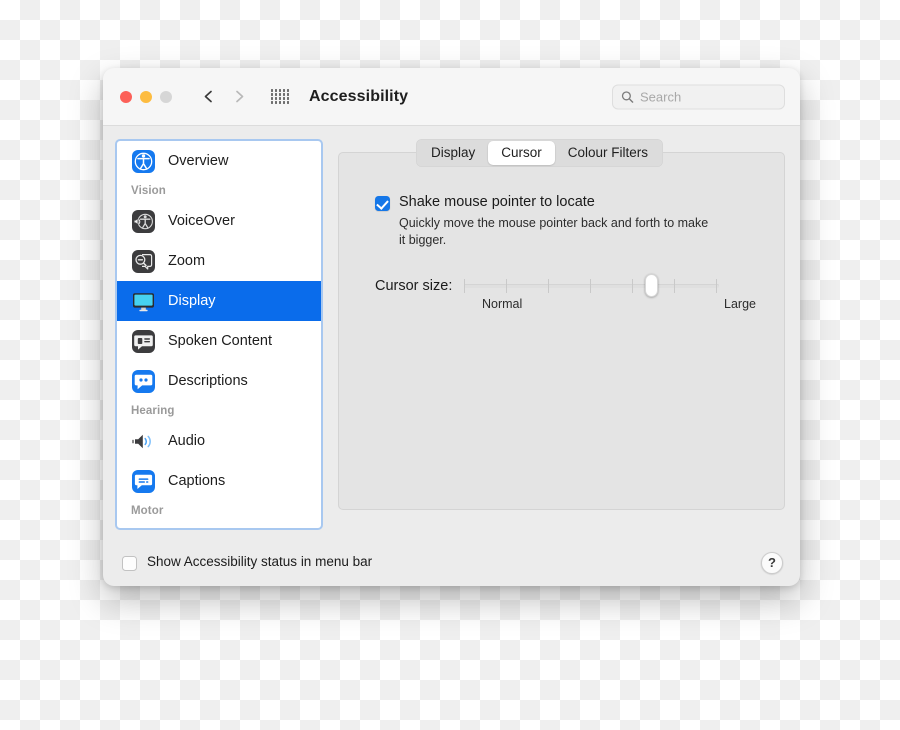 The height and width of the screenshot is (730, 900). I want to click on shake-pointer-label: Shake mouse pointer to locate, so click(497, 202).